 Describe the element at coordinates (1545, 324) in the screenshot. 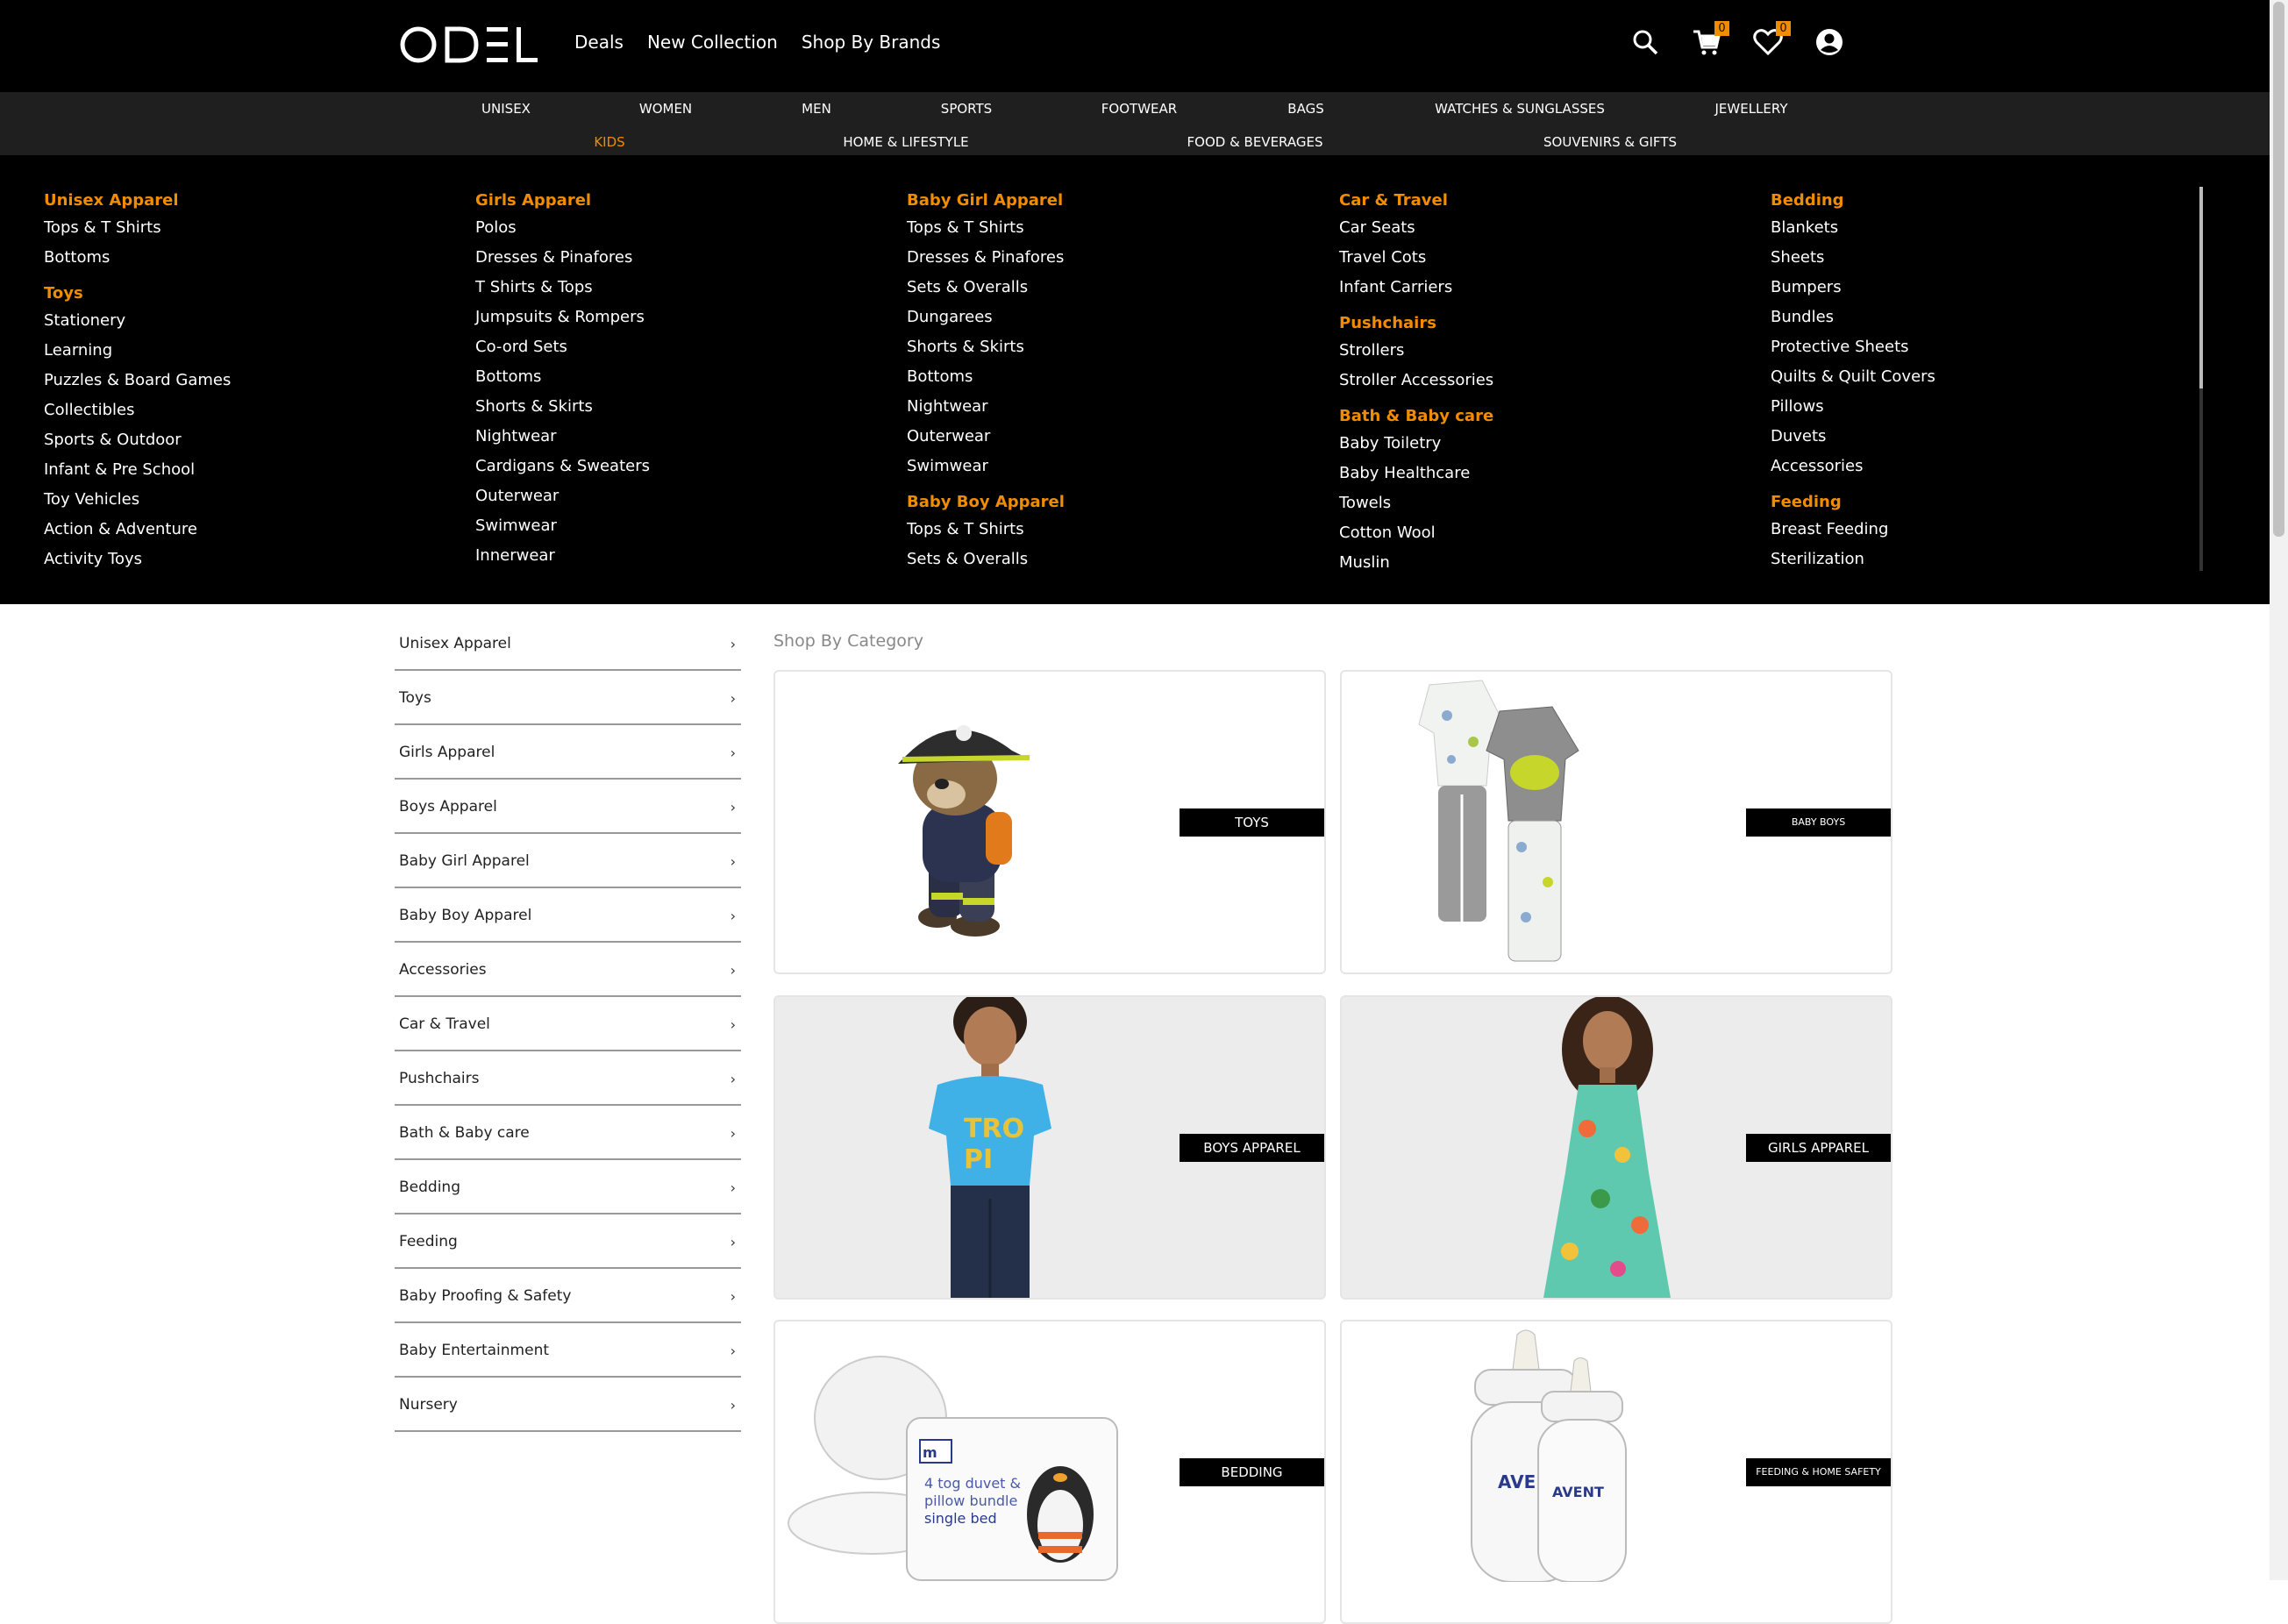

I see `mega-group-title: Pushchairs` at that location.